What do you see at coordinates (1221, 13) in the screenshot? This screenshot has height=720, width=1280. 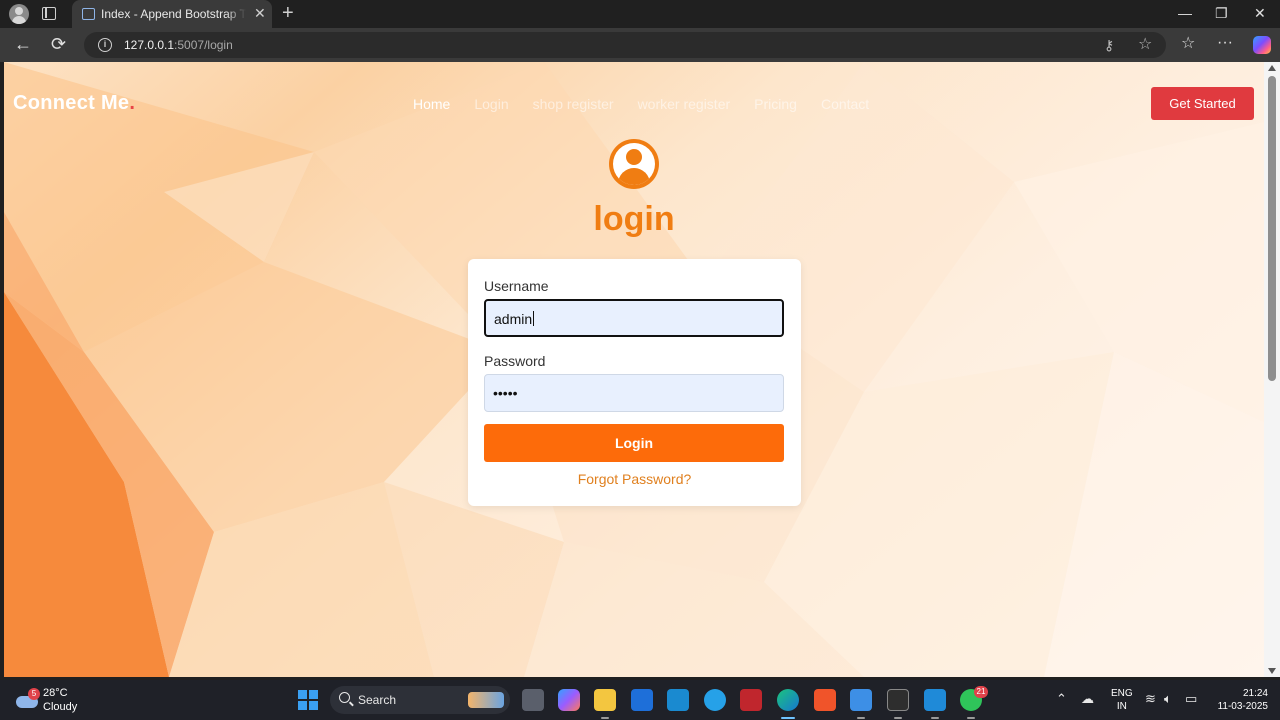 I see `maximize-button: ❐` at bounding box center [1221, 13].